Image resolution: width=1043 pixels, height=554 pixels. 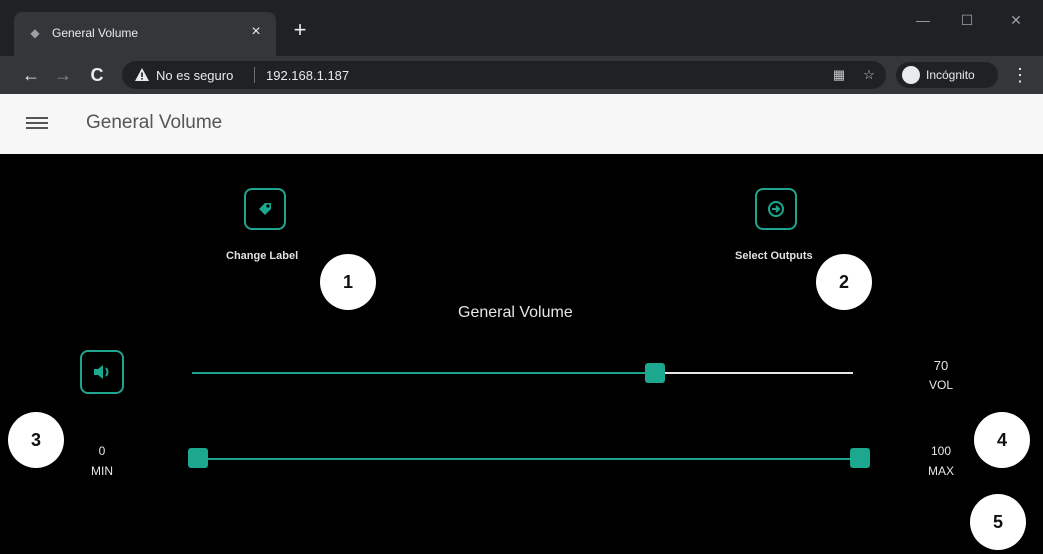 I want to click on speaker-icon, so click(x=101, y=372).